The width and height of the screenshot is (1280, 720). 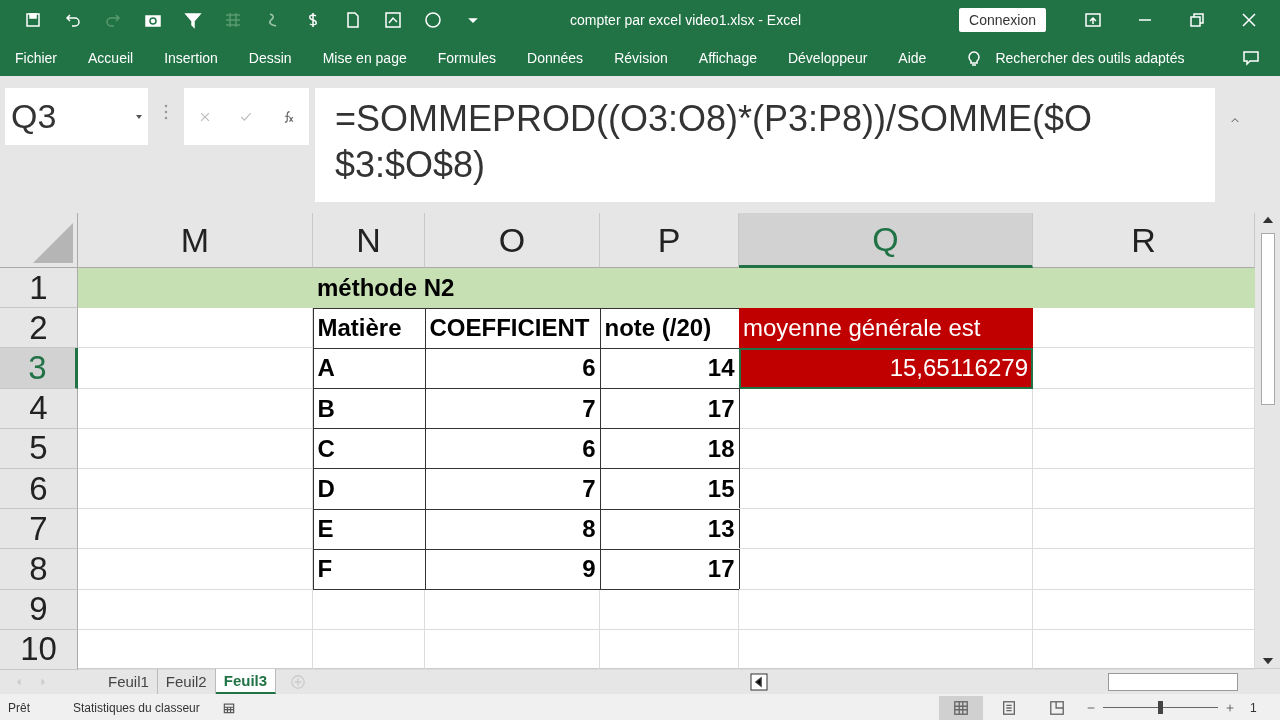 I want to click on column-header: O, so click(x=512, y=240).